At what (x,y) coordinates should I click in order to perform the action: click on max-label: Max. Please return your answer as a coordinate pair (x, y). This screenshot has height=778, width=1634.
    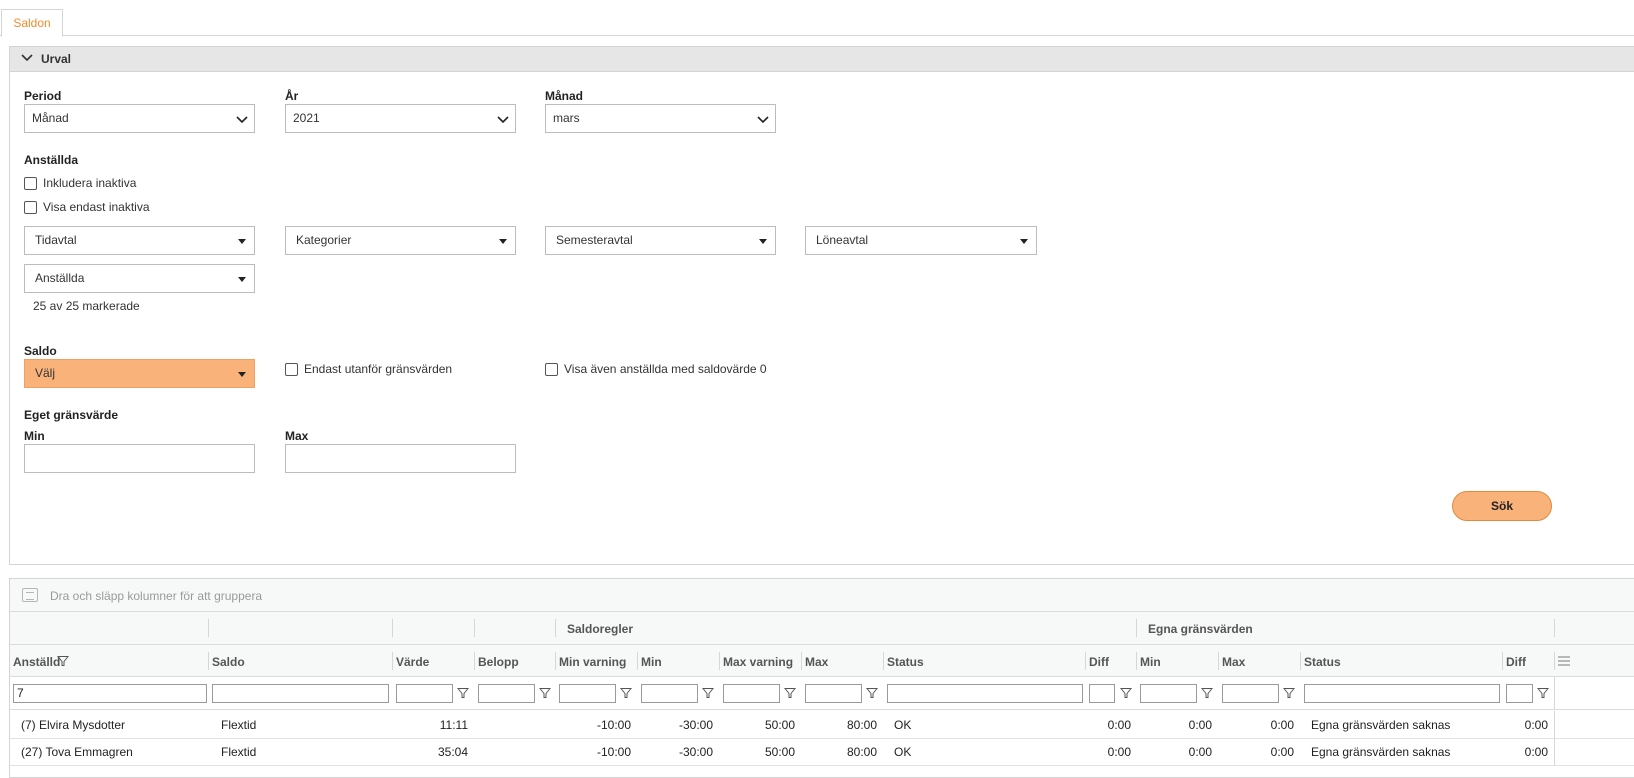
    Looking at the image, I should click on (297, 436).